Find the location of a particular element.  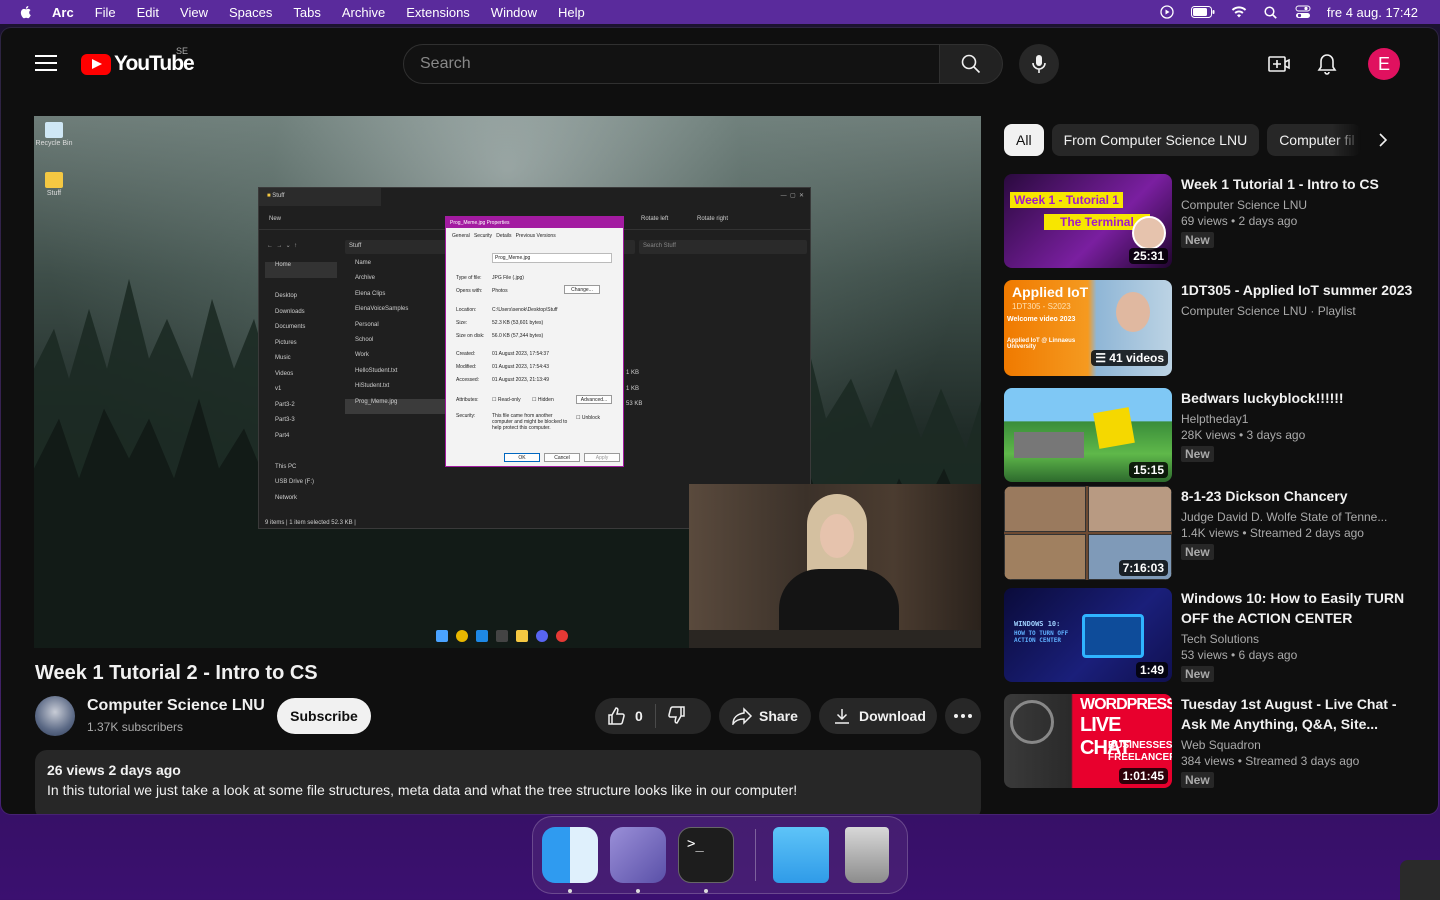

windows-taskbar is located at coordinates (502, 636).